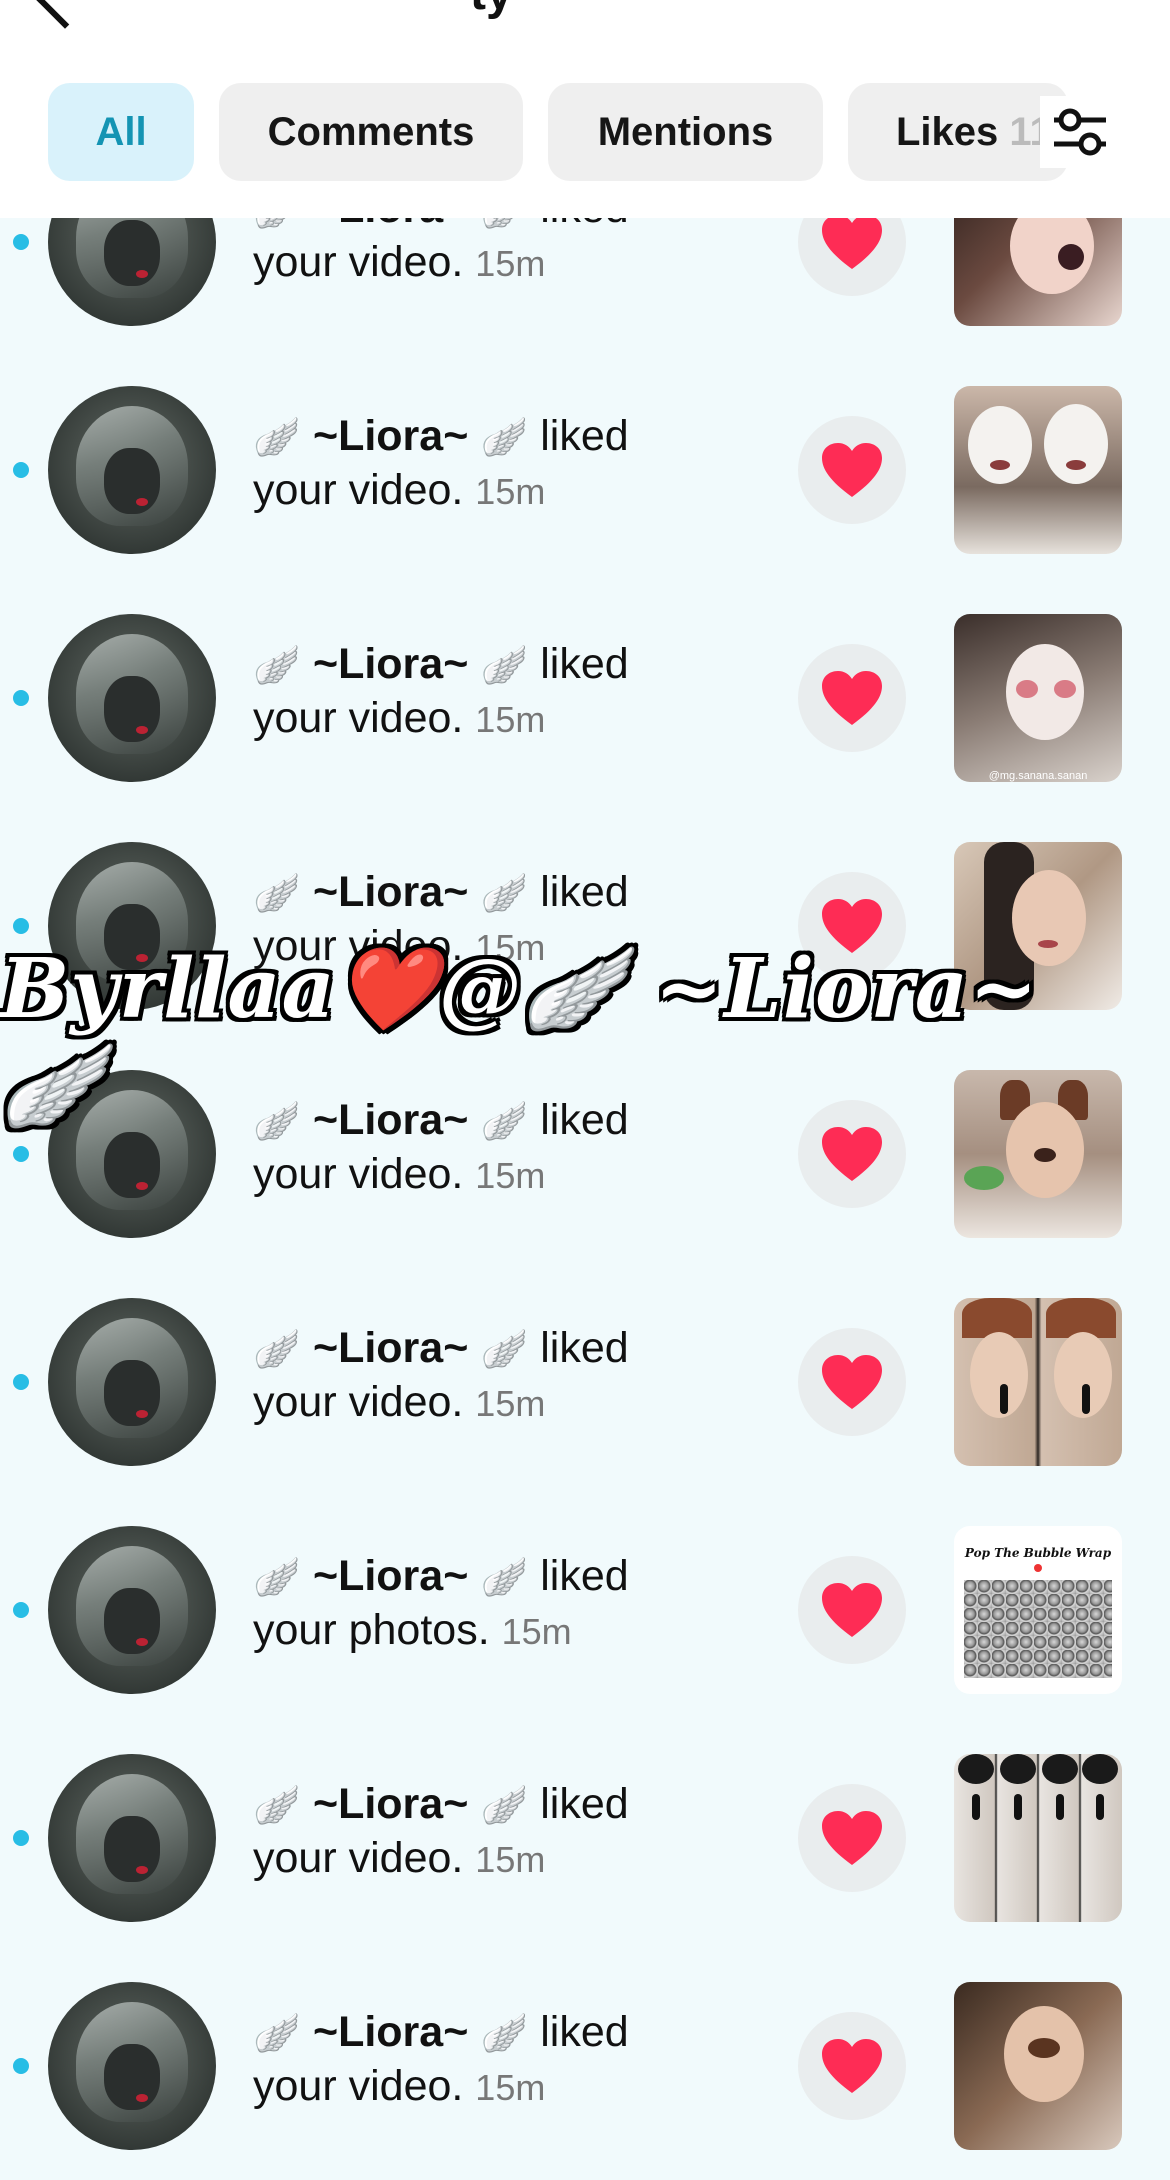  Describe the element at coordinates (519, 1037) in the screenshot. I see `overlay-caption: Byrllaa❤️@🪽 ~Liora~ 🪽` at that location.